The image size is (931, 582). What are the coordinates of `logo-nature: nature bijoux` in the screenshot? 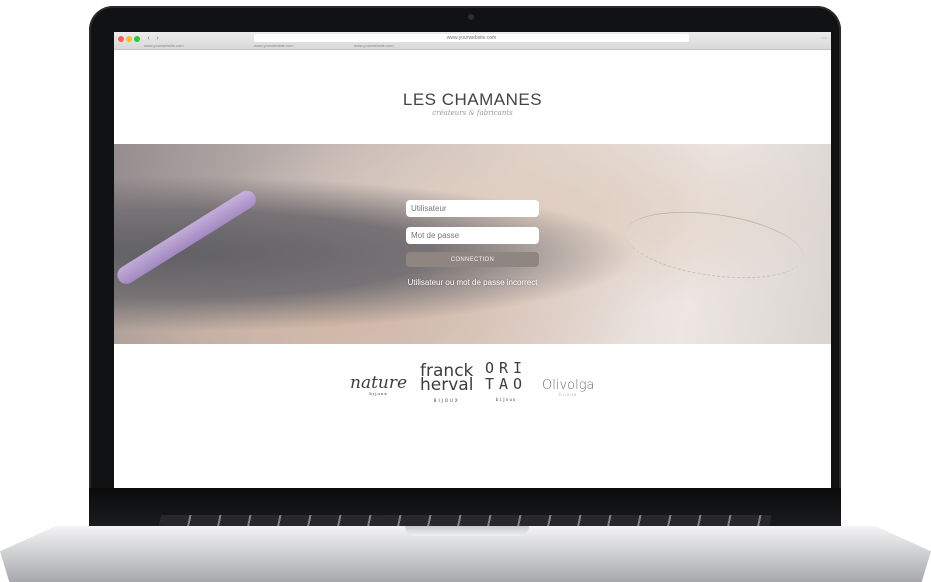 It's located at (378, 384).